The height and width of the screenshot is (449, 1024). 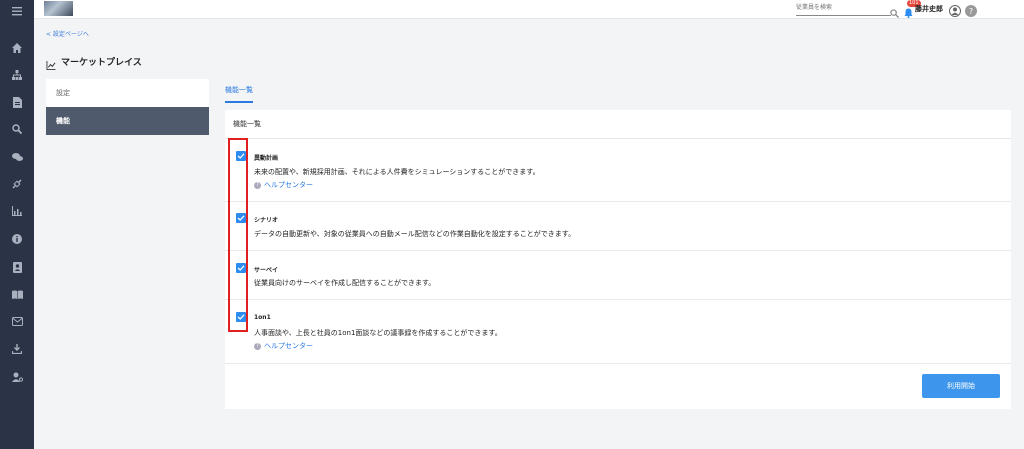 What do you see at coordinates (17, 294) in the screenshot?
I see `book-icon` at bounding box center [17, 294].